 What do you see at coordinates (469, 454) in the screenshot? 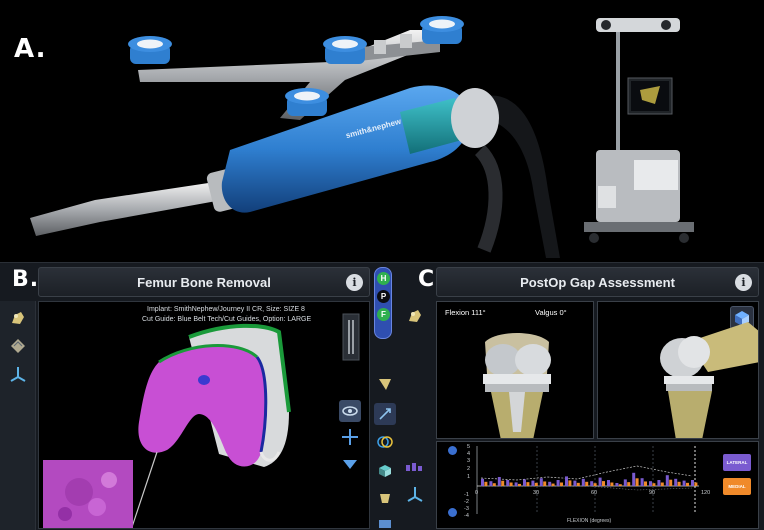
I see `y-tick: 4` at bounding box center [469, 454].